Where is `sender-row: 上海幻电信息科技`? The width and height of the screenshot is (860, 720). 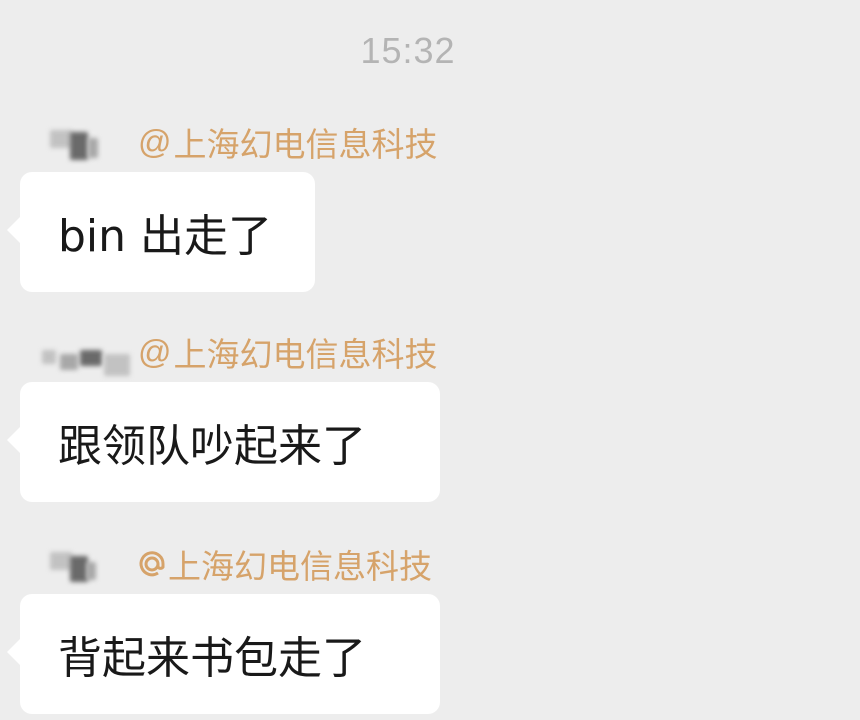
sender-row: 上海幻电信息科技 is located at coordinates (226, 564).